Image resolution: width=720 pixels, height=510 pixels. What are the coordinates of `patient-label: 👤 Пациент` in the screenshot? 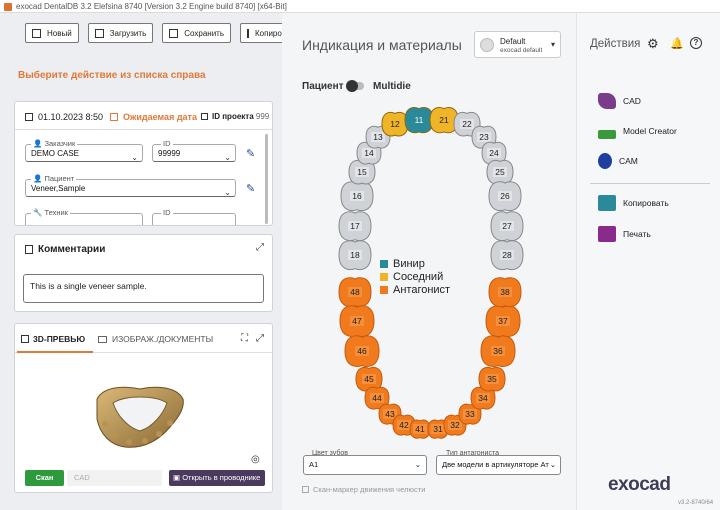 It's located at (54, 178).